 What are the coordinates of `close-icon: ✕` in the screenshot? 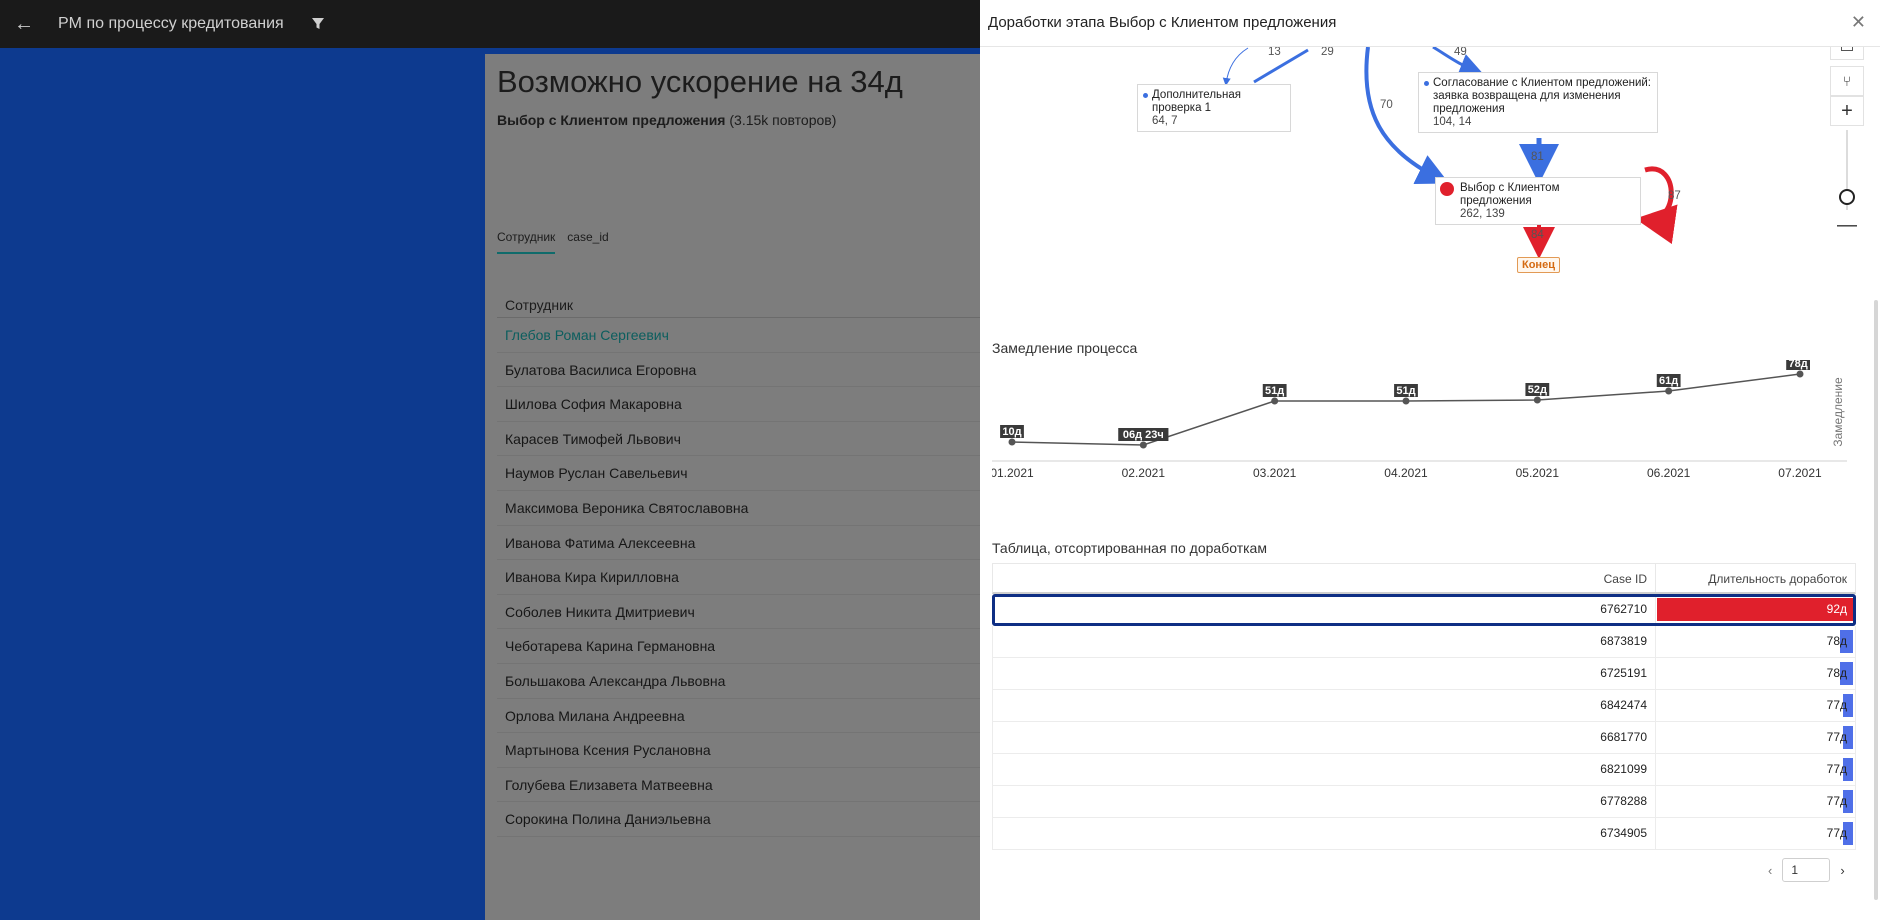 It's located at (1858, 22).